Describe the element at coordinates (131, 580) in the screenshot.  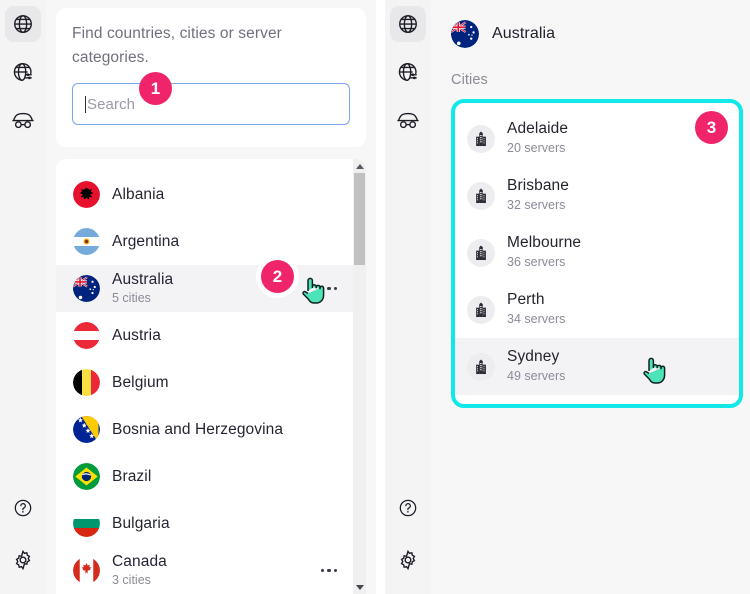
I see `country-city-count: 3 cities` at that location.